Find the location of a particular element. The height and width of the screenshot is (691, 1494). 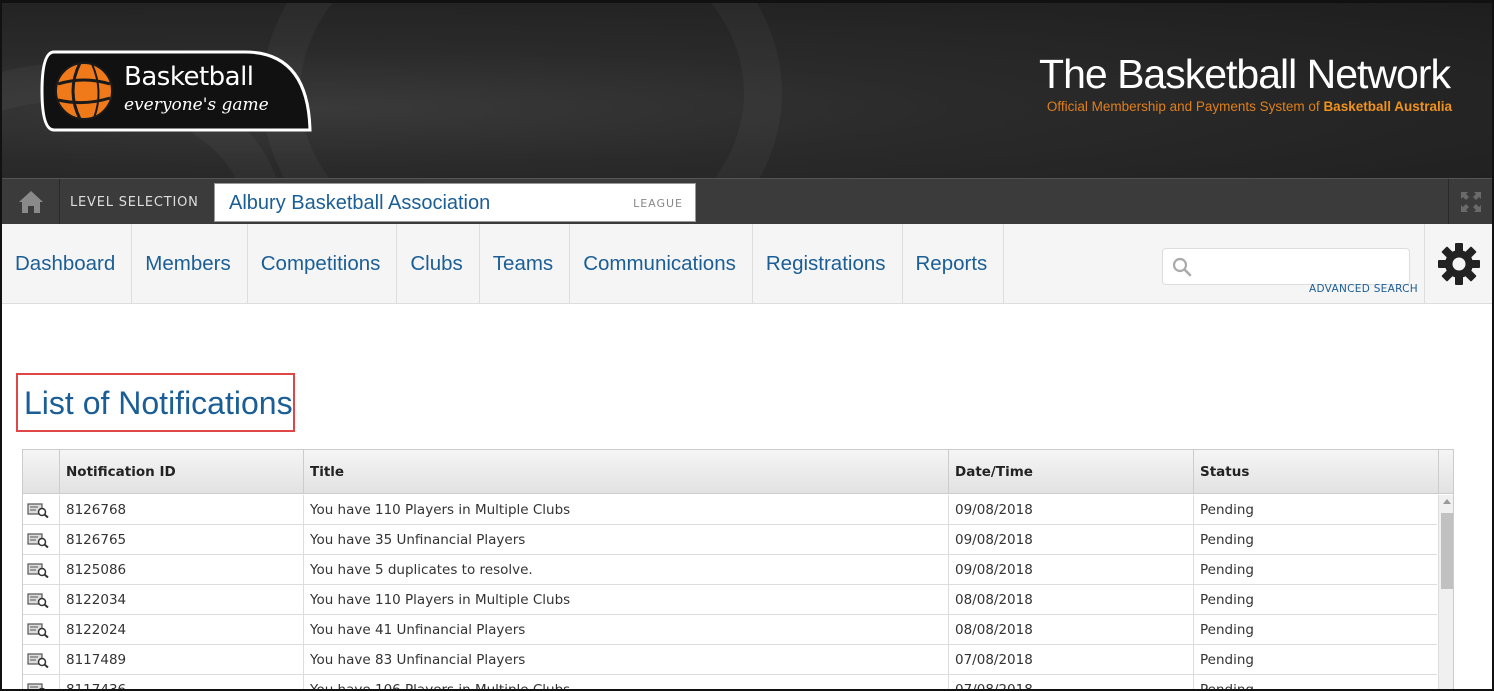

page-title: List of Notifications is located at coordinates (158, 403).